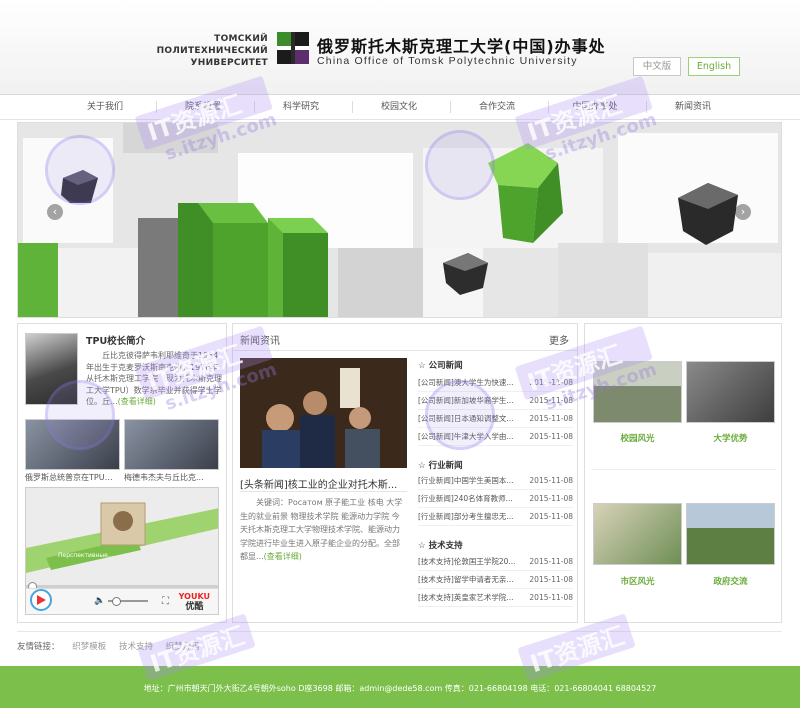 The height and width of the screenshot is (708, 800). I want to click on gallery-government-photo, so click(730, 534).